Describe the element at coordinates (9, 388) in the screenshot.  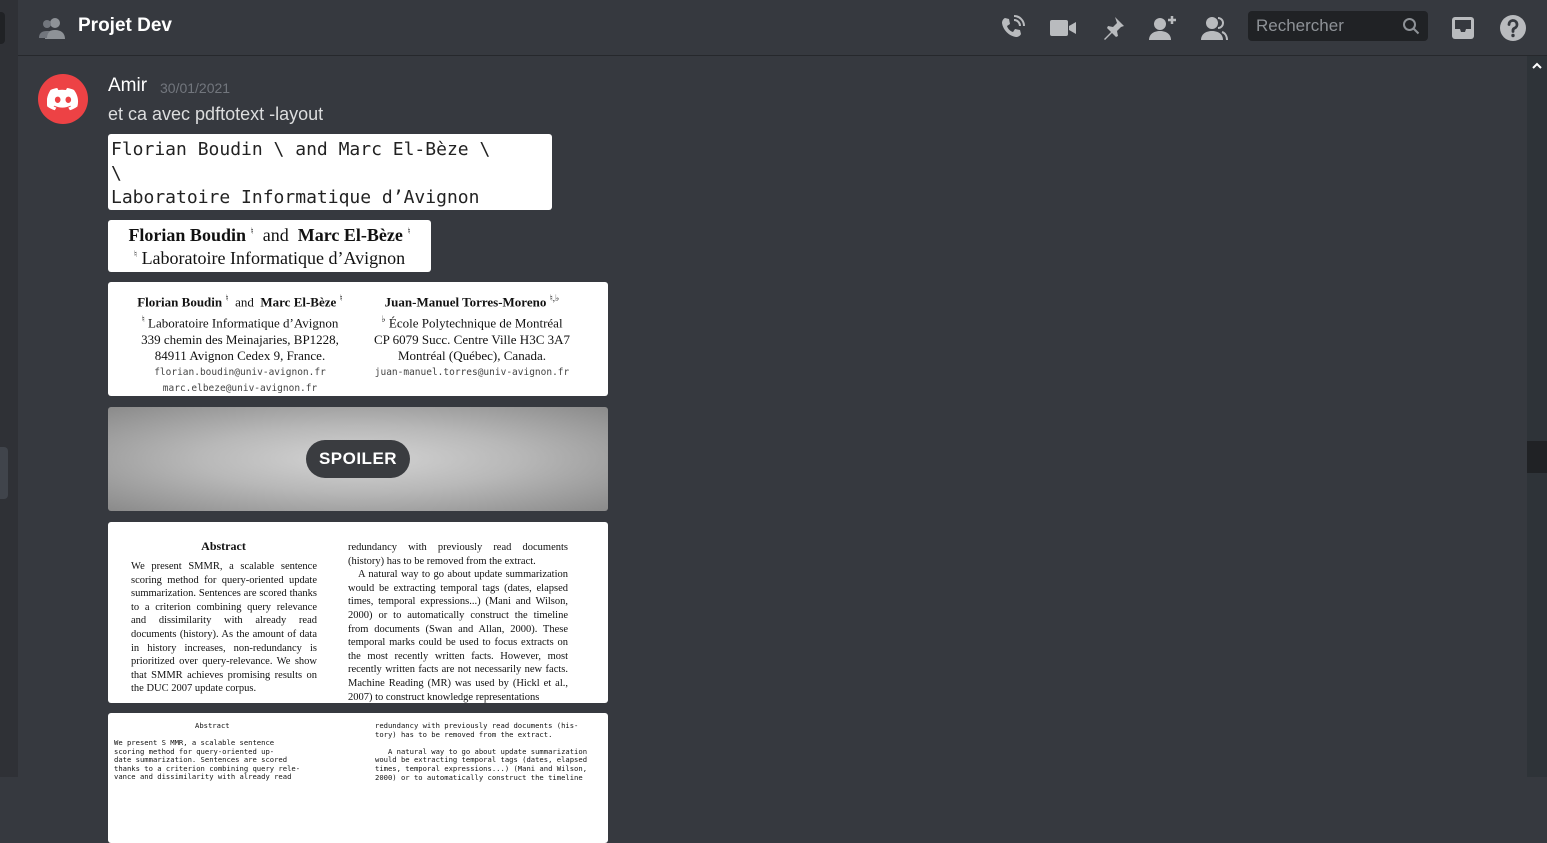
I see `server-rail` at that location.